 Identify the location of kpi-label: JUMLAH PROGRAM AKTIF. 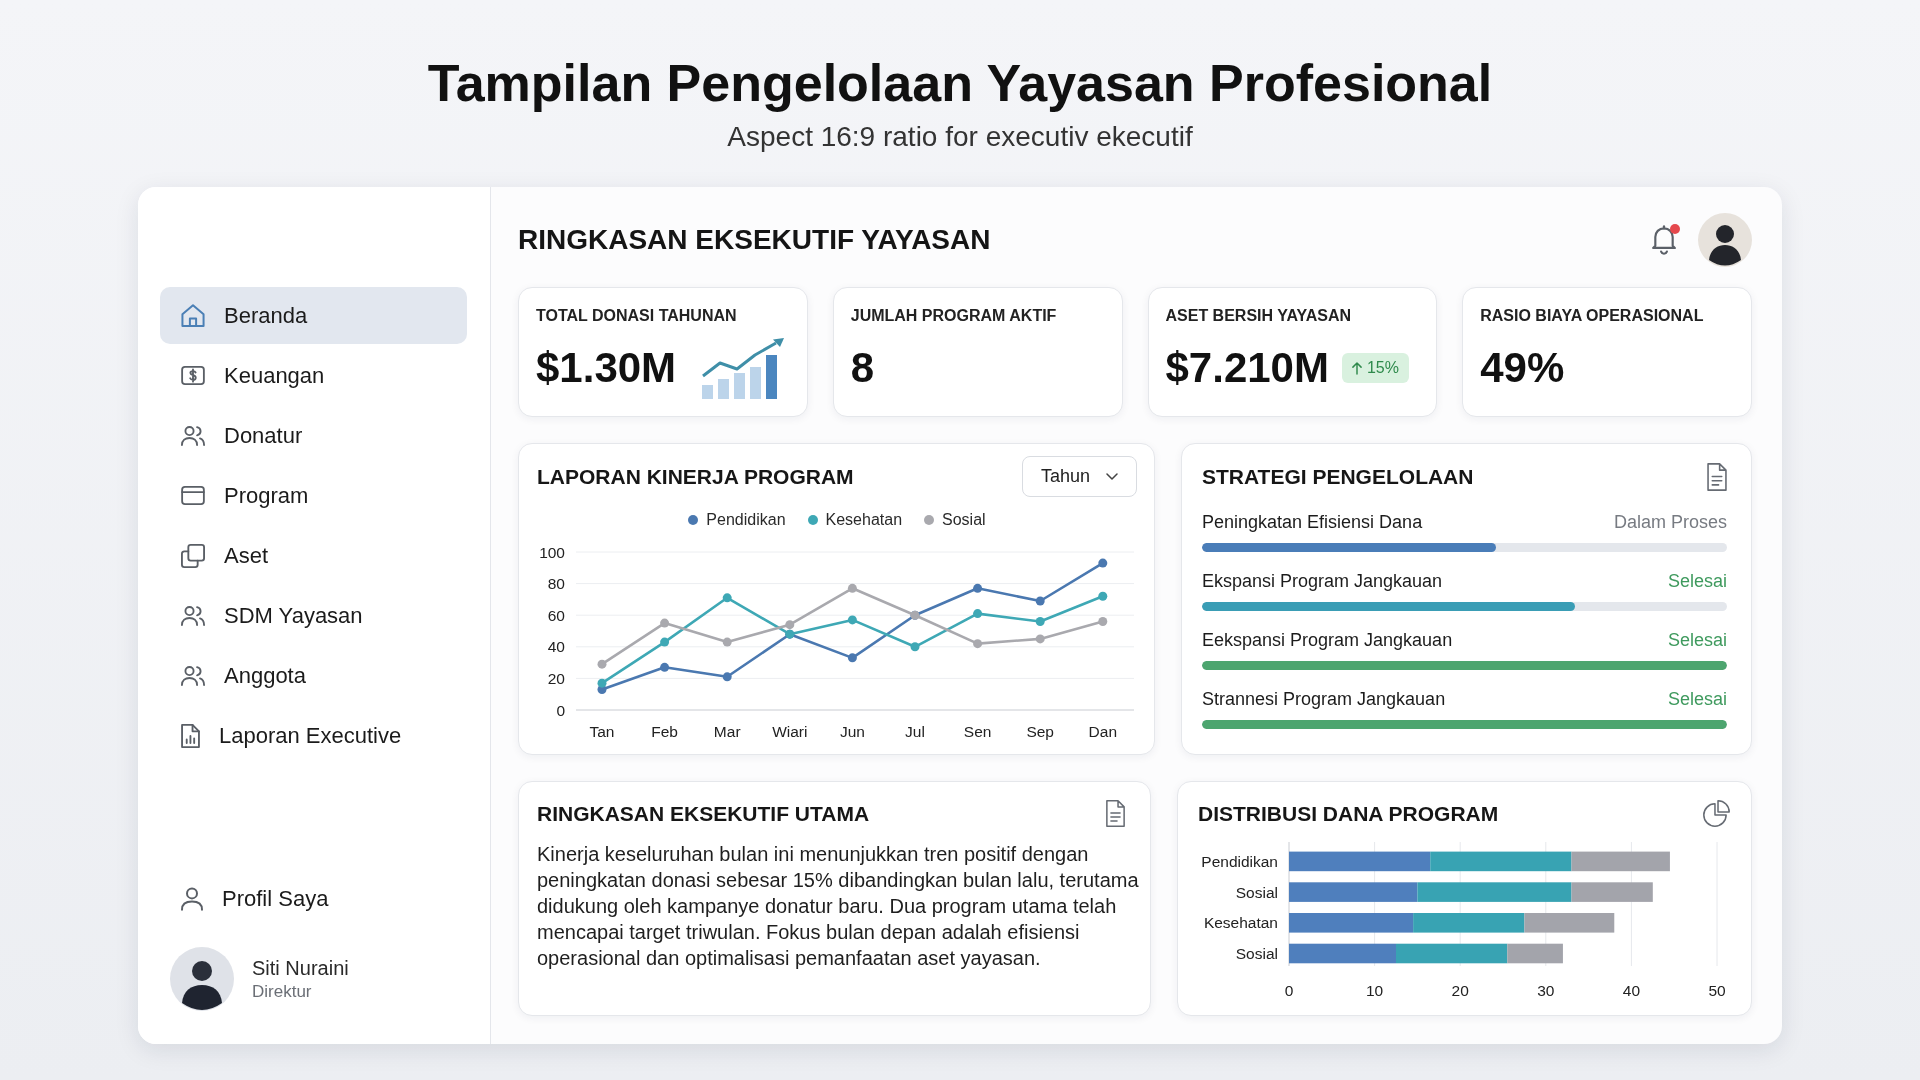
(954, 316).